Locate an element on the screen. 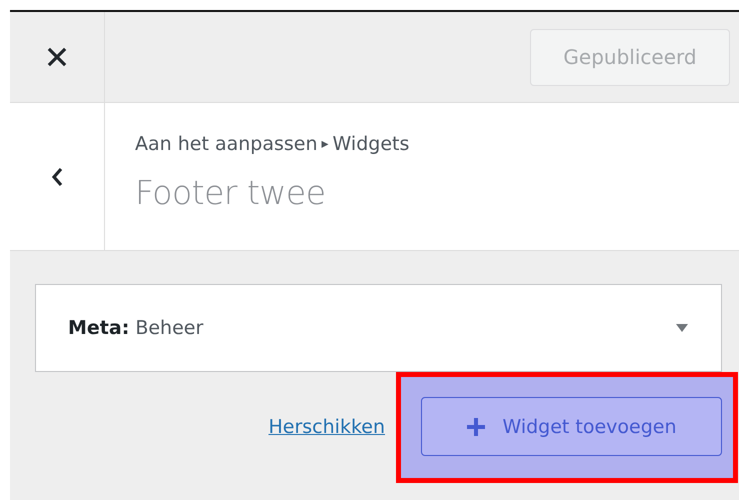  reorder-link: Herschikken is located at coordinates (326, 427).